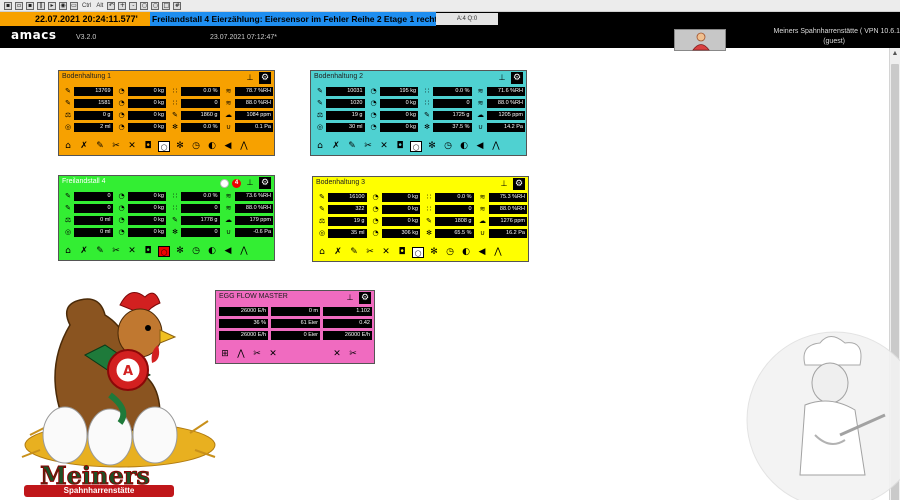  What do you see at coordinates (155, 5) in the screenshot?
I see `zoom-fit-icon: ○` at bounding box center [155, 5].